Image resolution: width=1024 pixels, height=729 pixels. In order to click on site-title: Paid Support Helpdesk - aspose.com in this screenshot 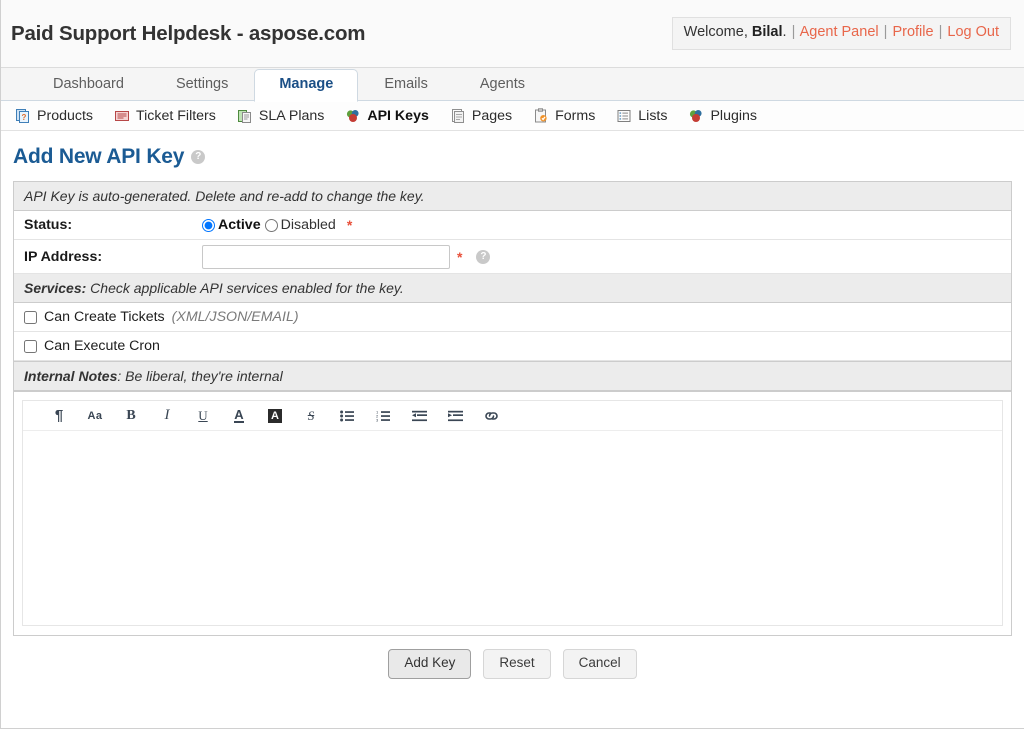, I will do `click(188, 33)`.